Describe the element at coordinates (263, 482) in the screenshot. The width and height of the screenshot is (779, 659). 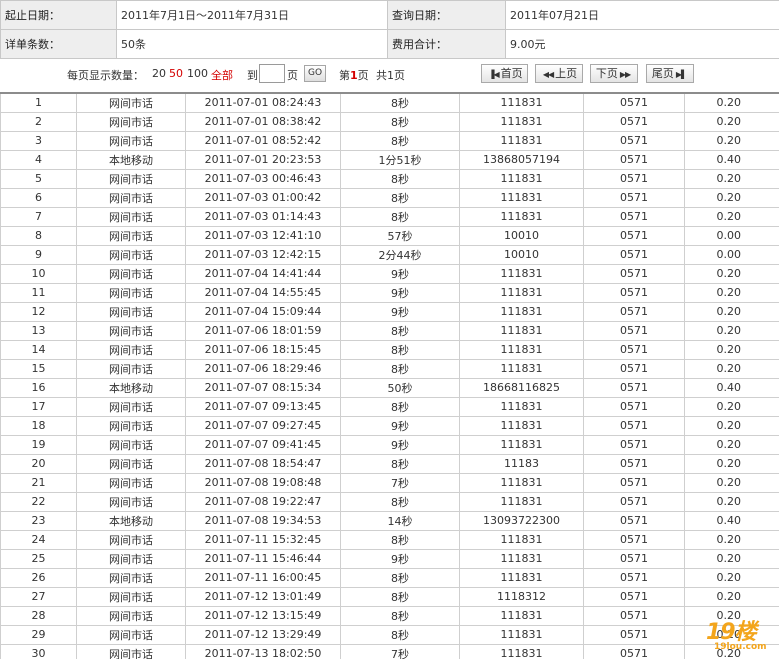
I see `call-start-time-cell: 2011-07-08 19:08:48` at that location.